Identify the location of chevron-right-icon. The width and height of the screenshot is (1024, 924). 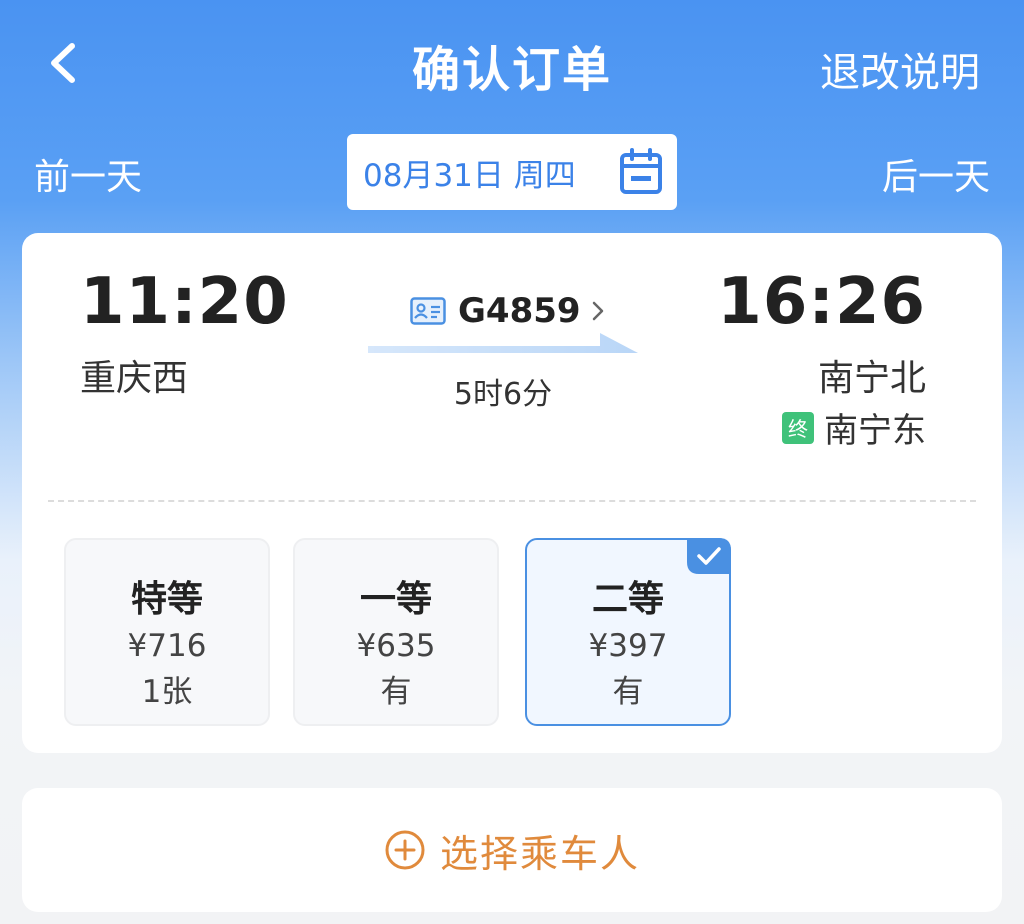
(597, 311).